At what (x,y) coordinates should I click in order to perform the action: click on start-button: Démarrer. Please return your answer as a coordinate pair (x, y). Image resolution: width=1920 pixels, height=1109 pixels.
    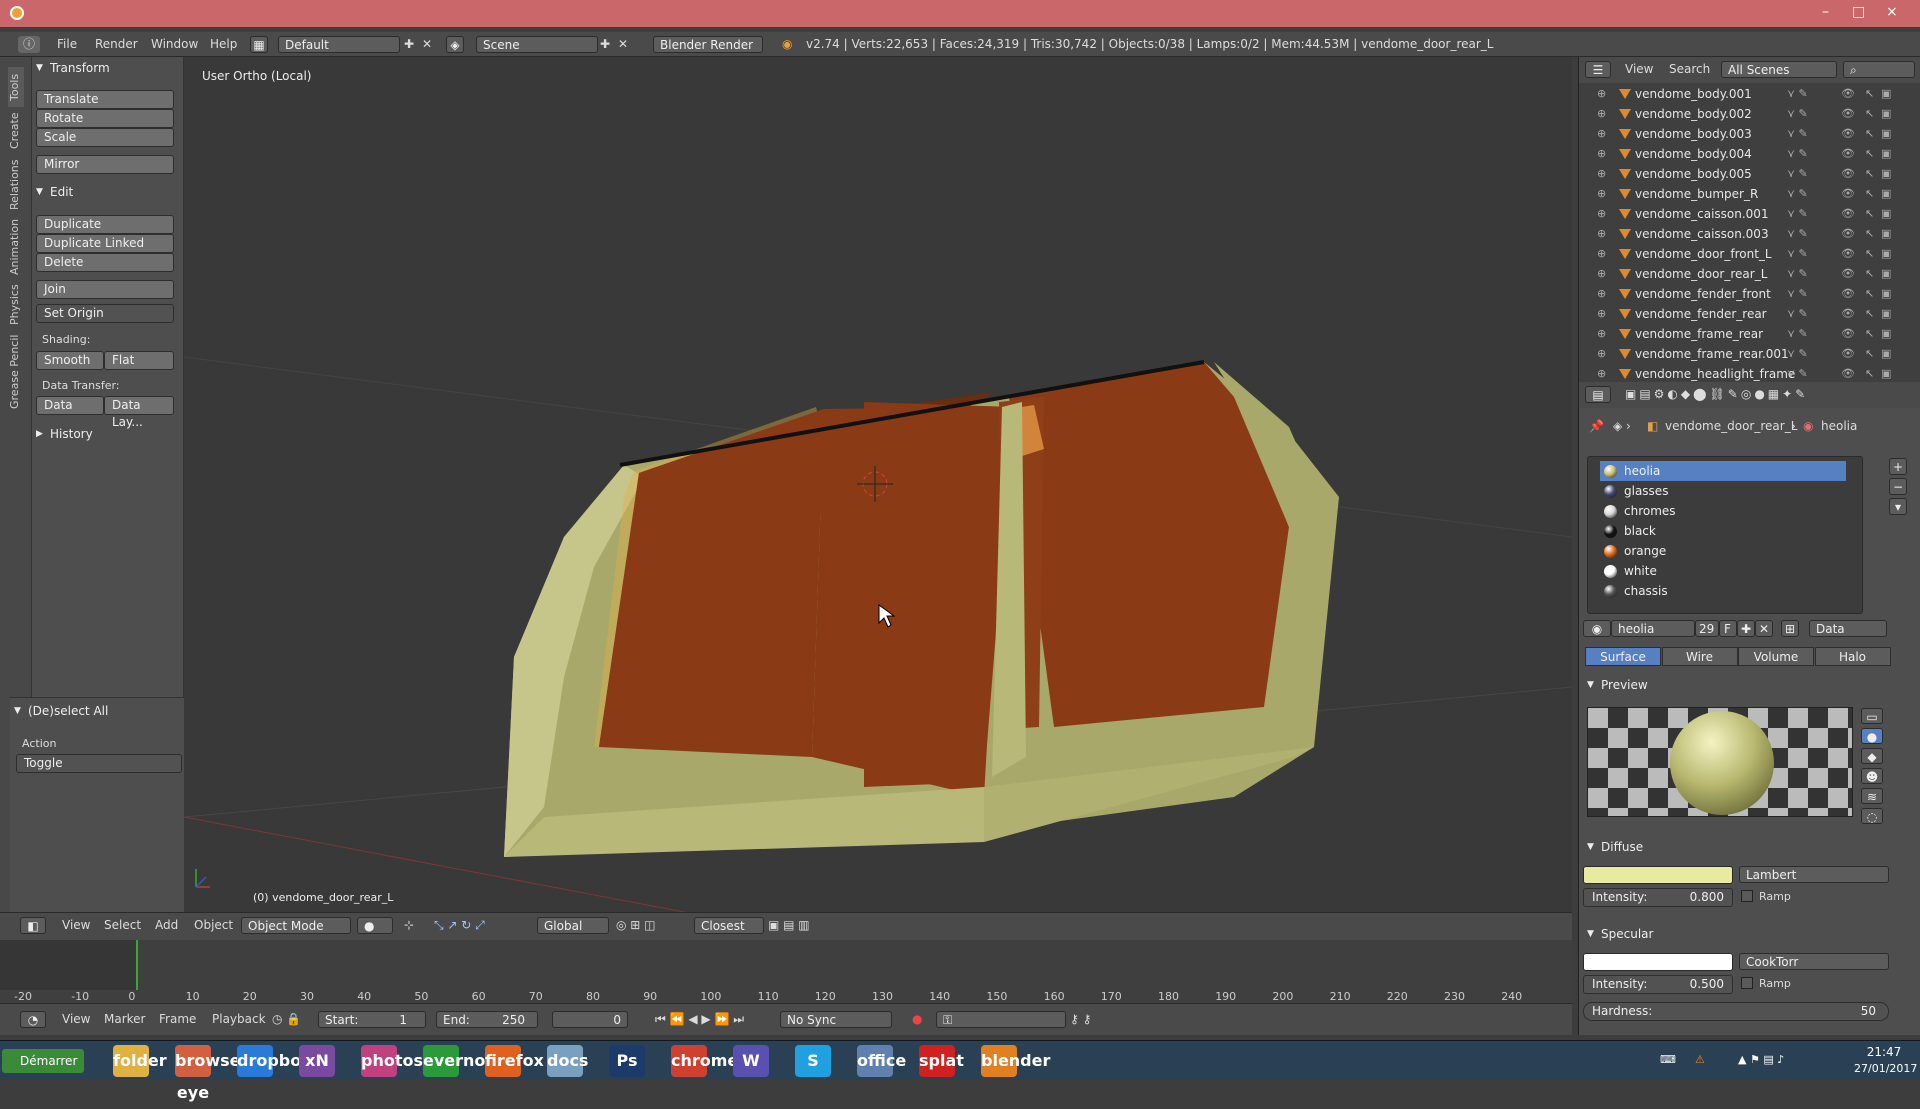
    Looking at the image, I should click on (43, 1061).